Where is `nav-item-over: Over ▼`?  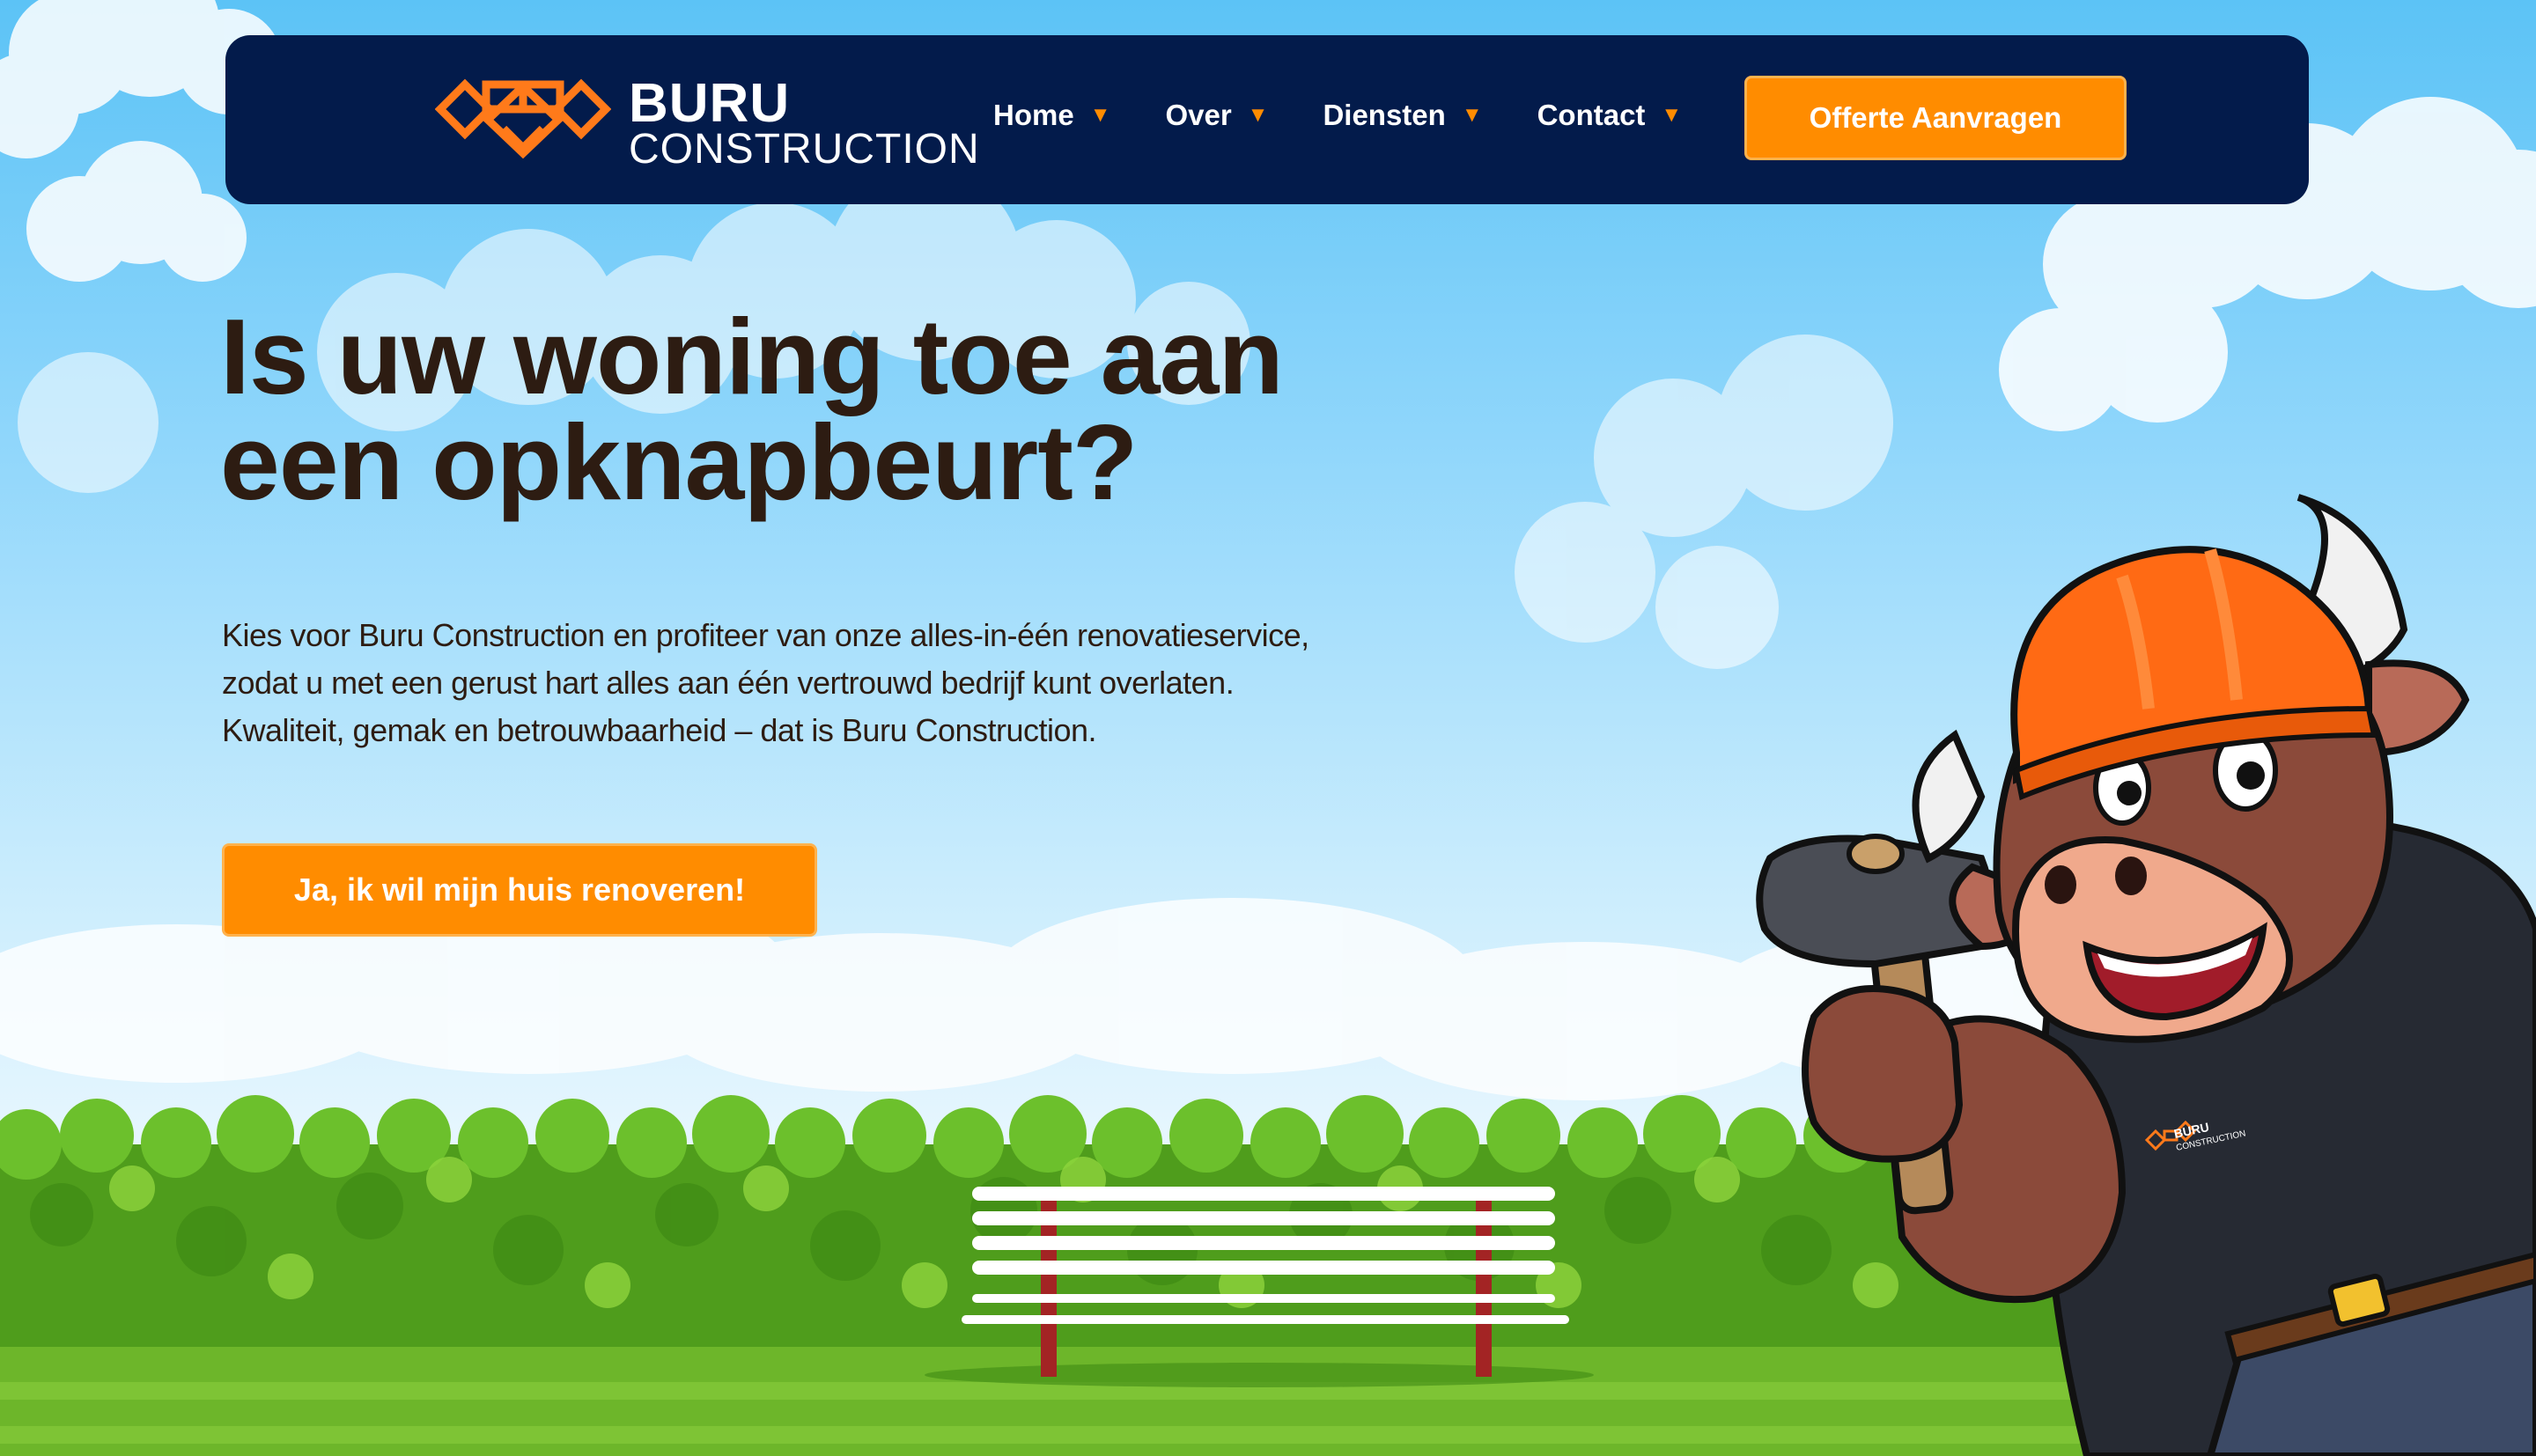 nav-item-over: Over ▼ is located at coordinates (1216, 116).